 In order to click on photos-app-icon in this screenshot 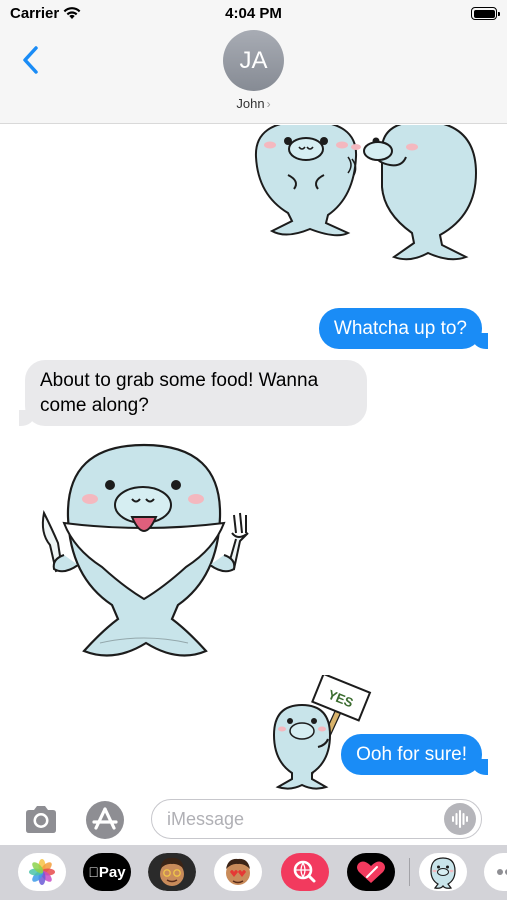, I will do `click(42, 872)`.